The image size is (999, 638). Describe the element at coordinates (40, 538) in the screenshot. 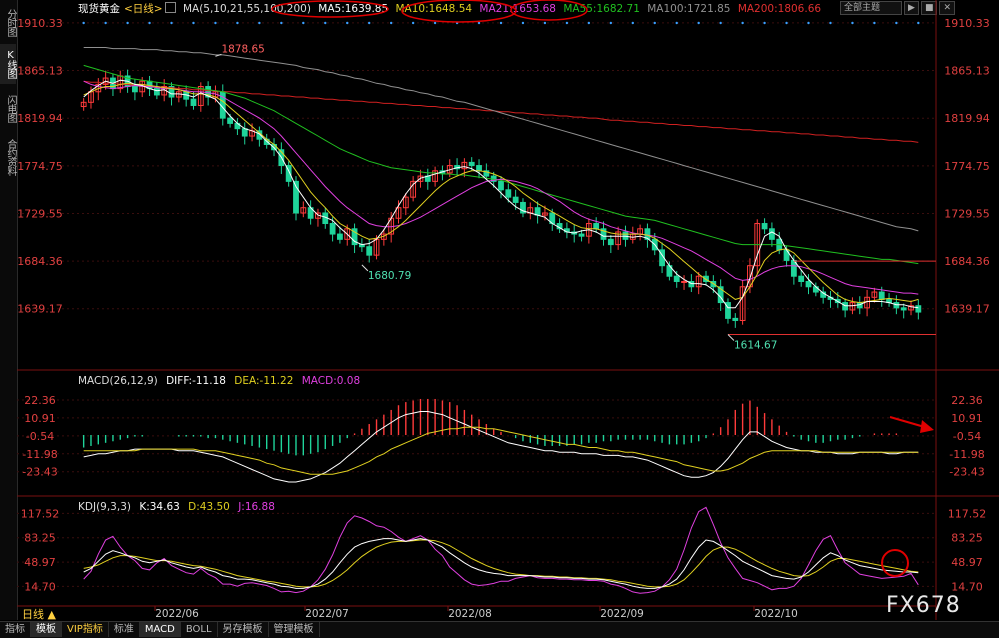

I see `y-tick-label-left: 83.25` at that location.